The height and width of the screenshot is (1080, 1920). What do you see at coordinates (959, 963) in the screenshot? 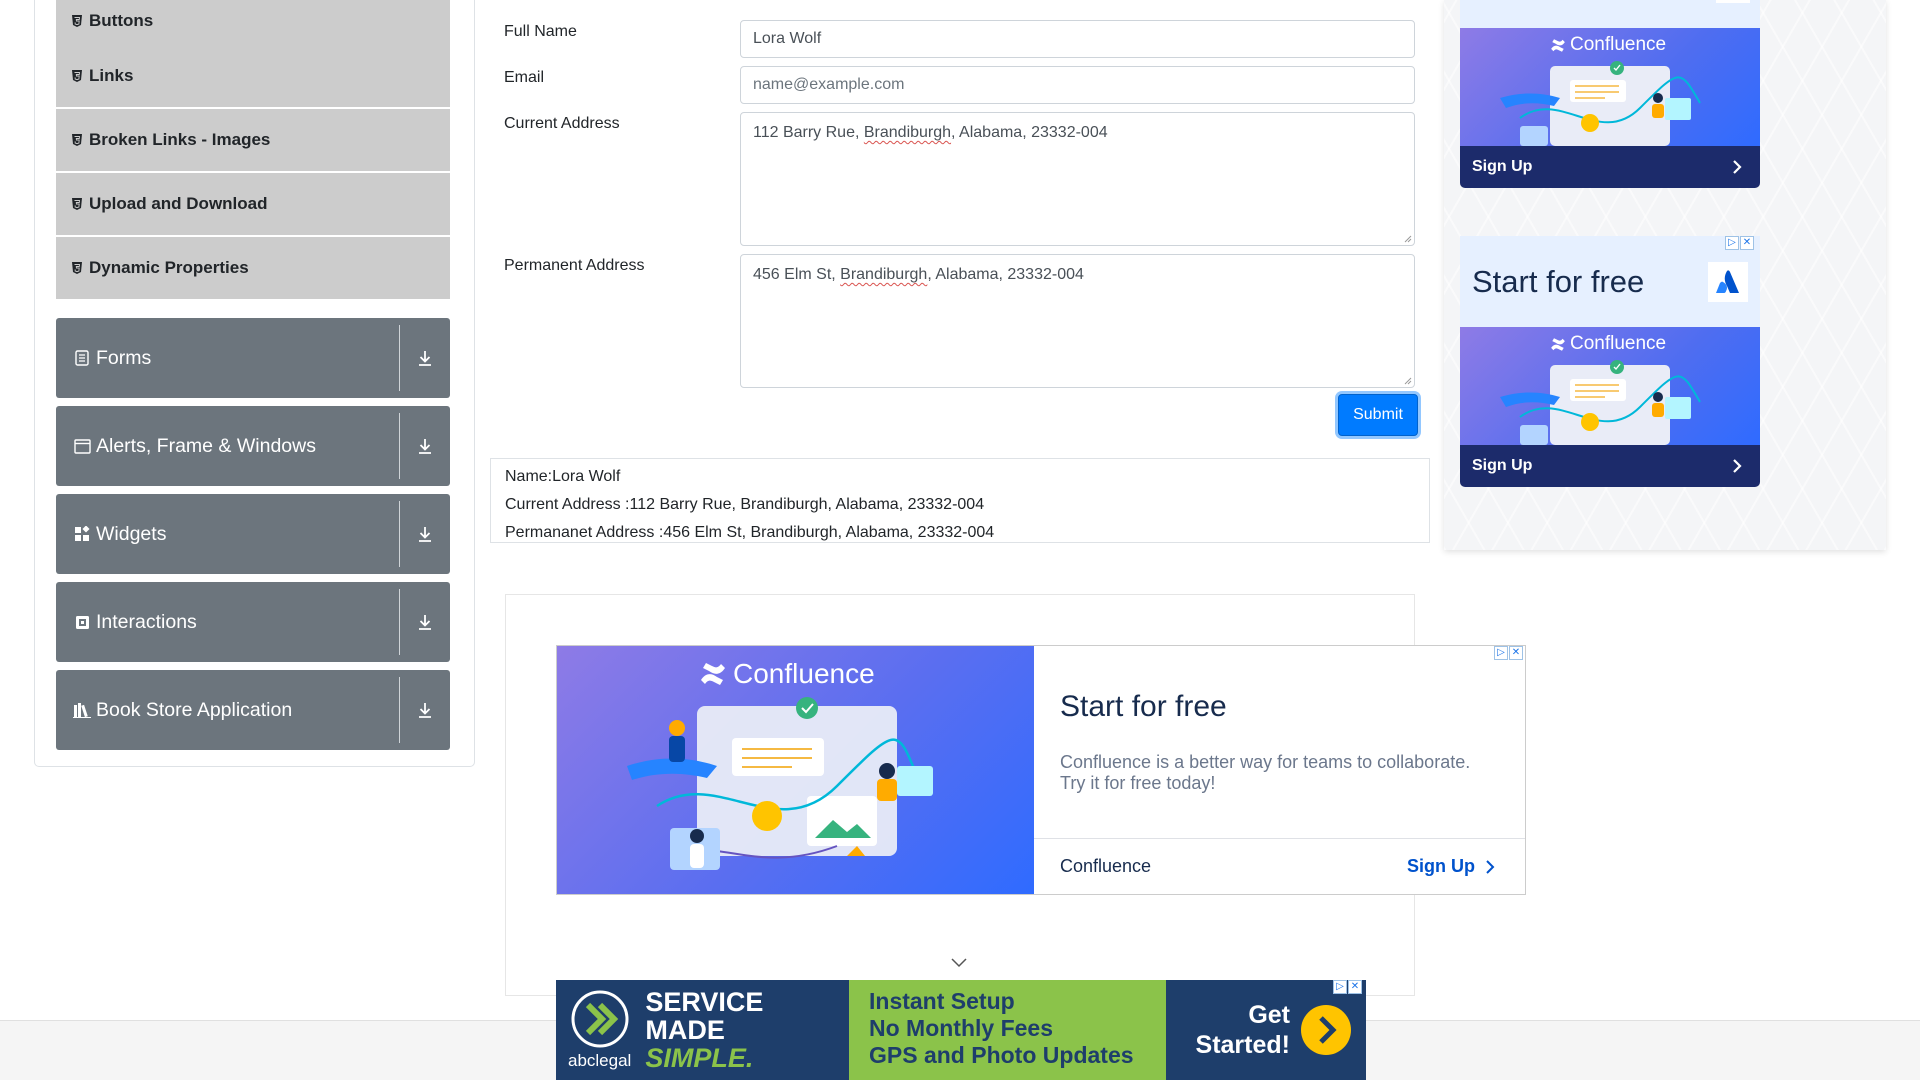
I see `chevron-down-icon` at bounding box center [959, 963].